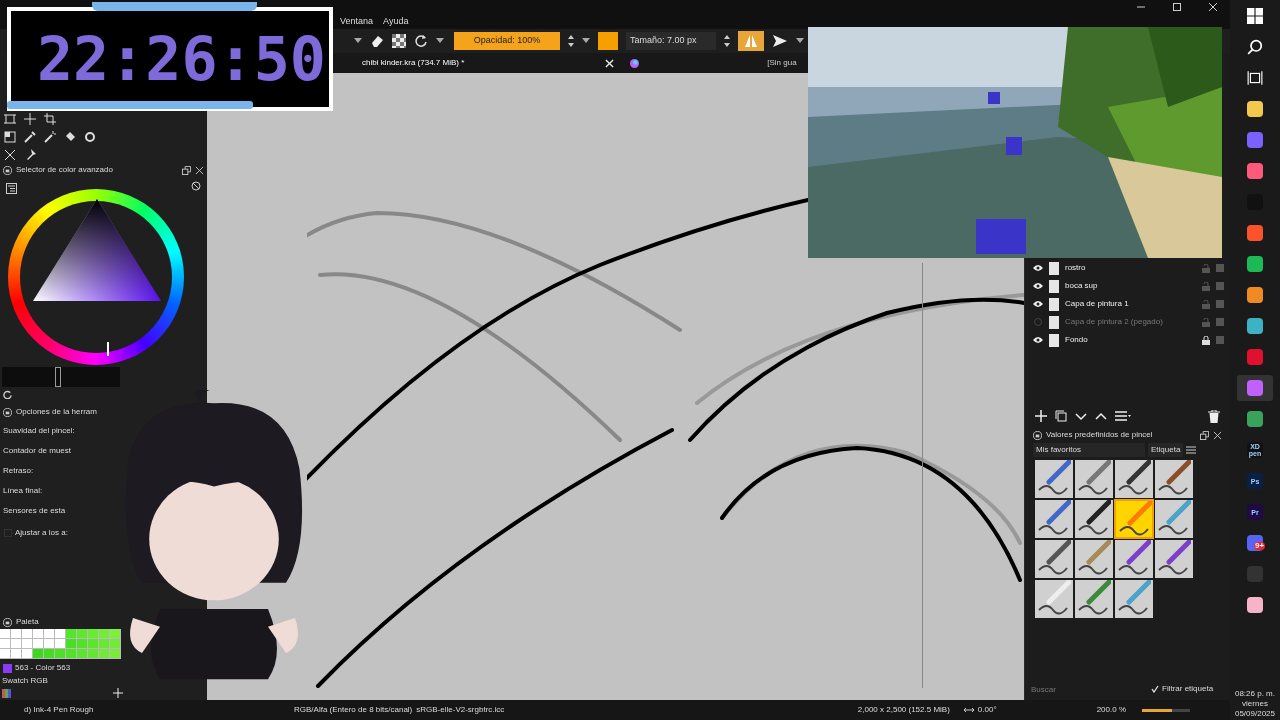  I want to click on tag-dropdown: Mis favoritos, so click(1089, 450).